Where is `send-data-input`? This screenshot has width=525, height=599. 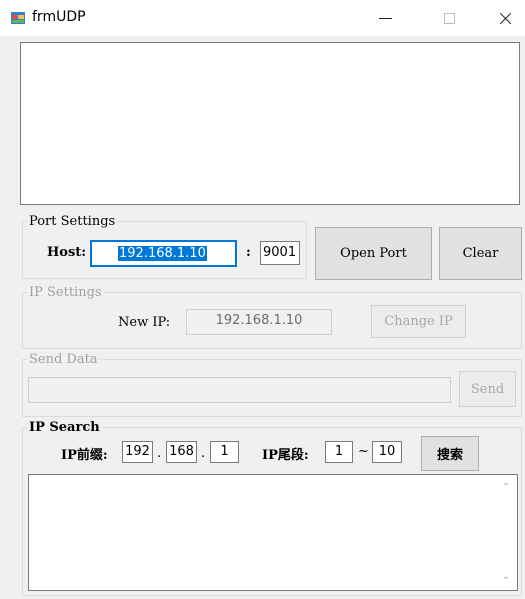
send-data-input is located at coordinates (239, 390).